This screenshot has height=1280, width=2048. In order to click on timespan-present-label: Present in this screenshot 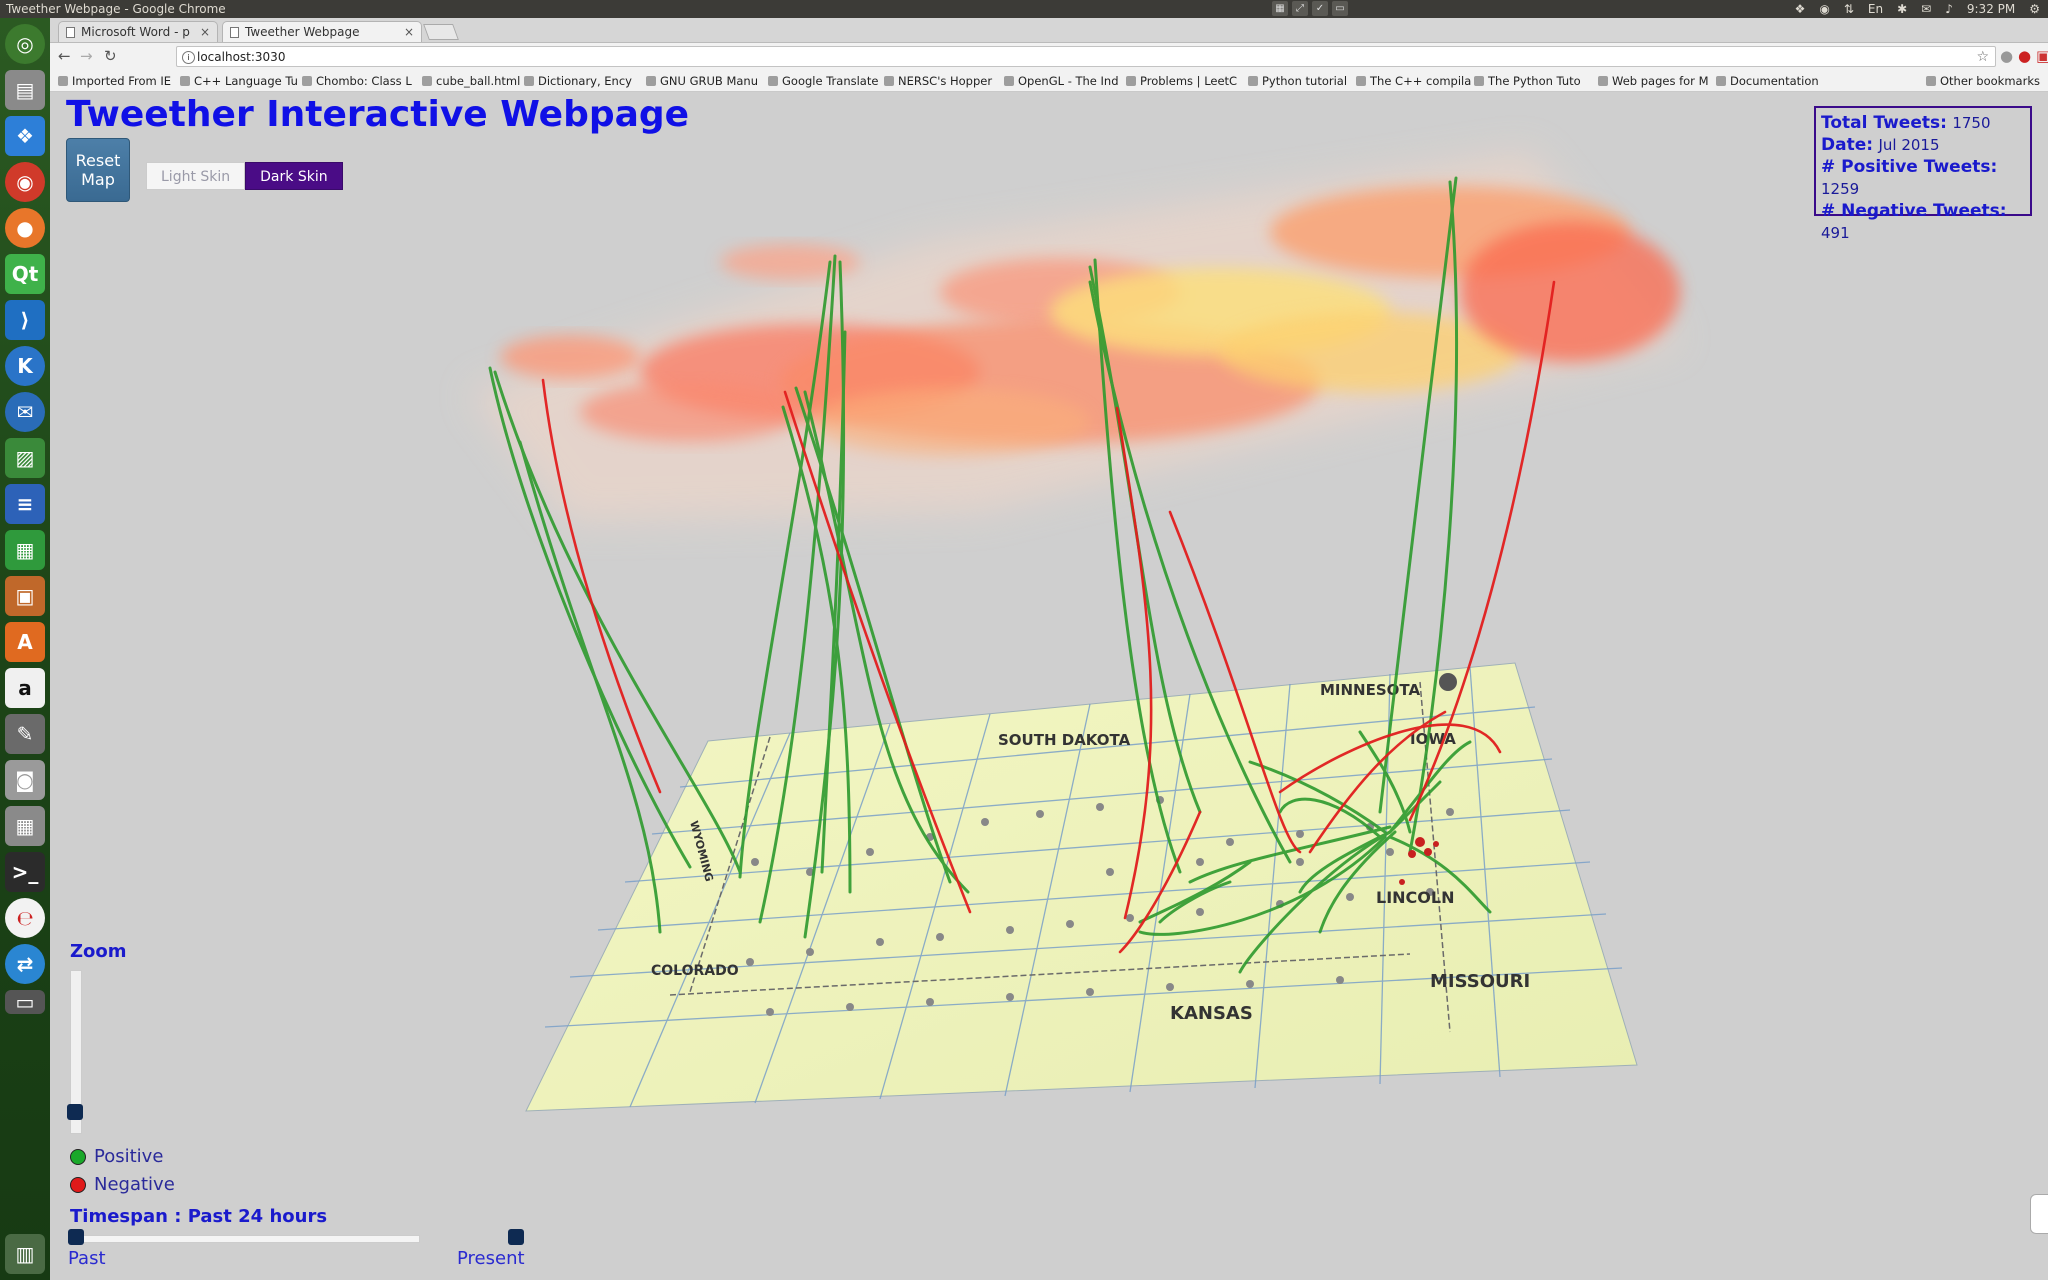, I will do `click(491, 1258)`.